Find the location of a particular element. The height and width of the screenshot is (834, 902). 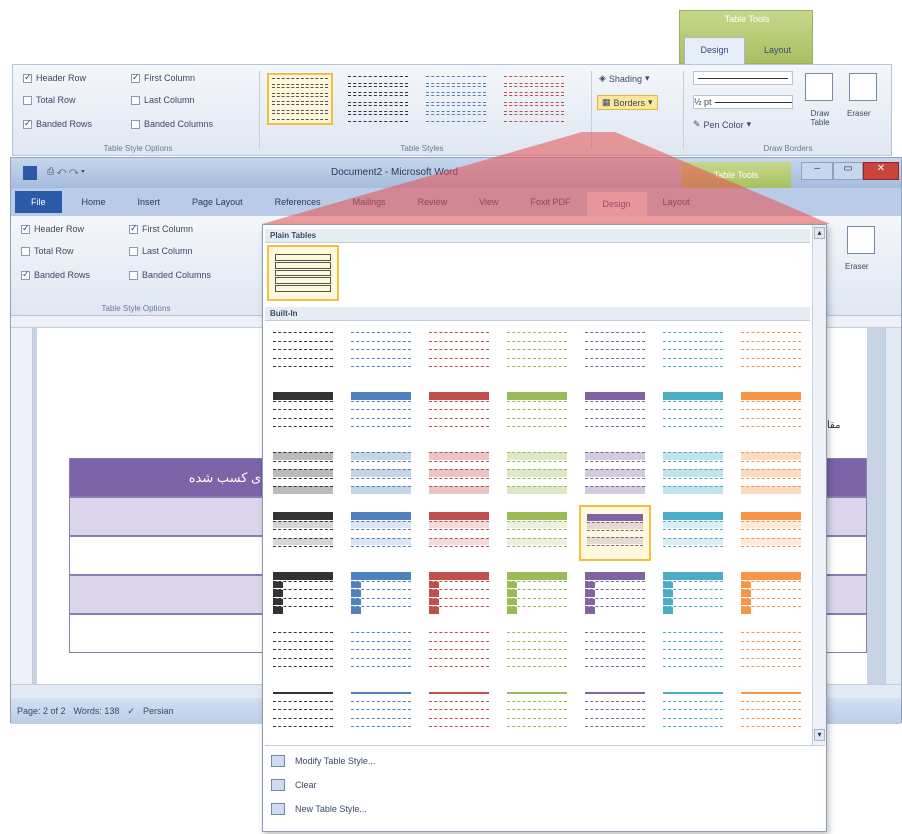

tab-file: File is located at coordinates (38, 202).